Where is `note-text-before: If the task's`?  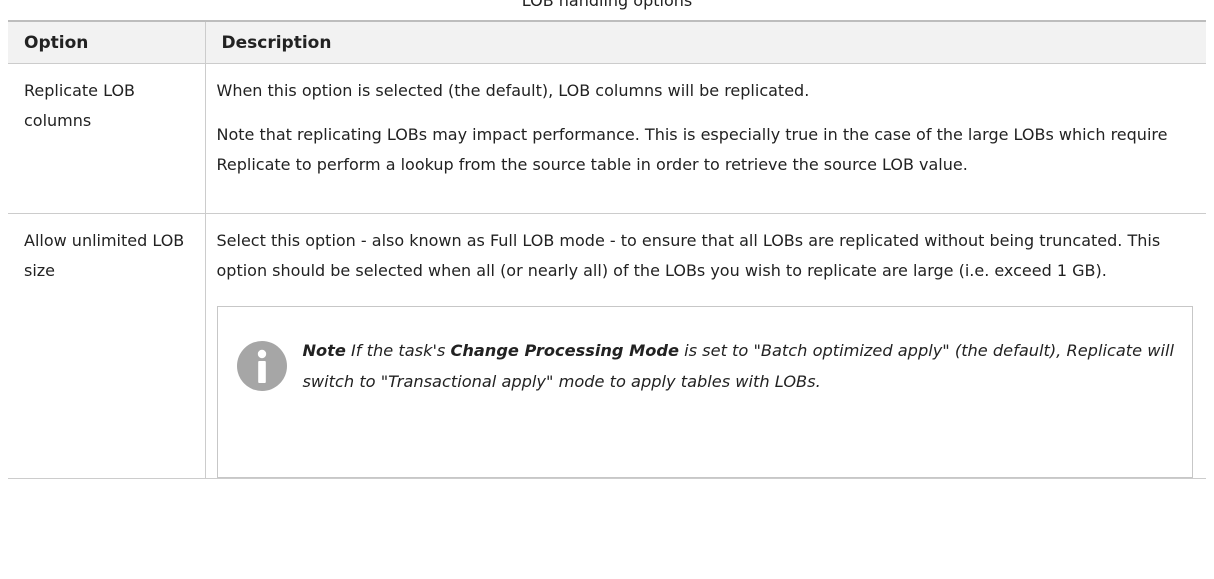
note-text-before: If the task's is located at coordinates (398, 350).